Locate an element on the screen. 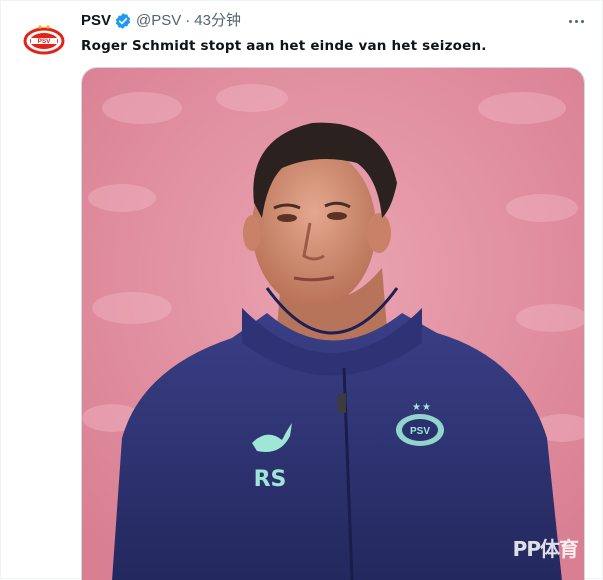 This screenshot has height=580, width=603. jacket-initials: RS is located at coordinates (270, 479).